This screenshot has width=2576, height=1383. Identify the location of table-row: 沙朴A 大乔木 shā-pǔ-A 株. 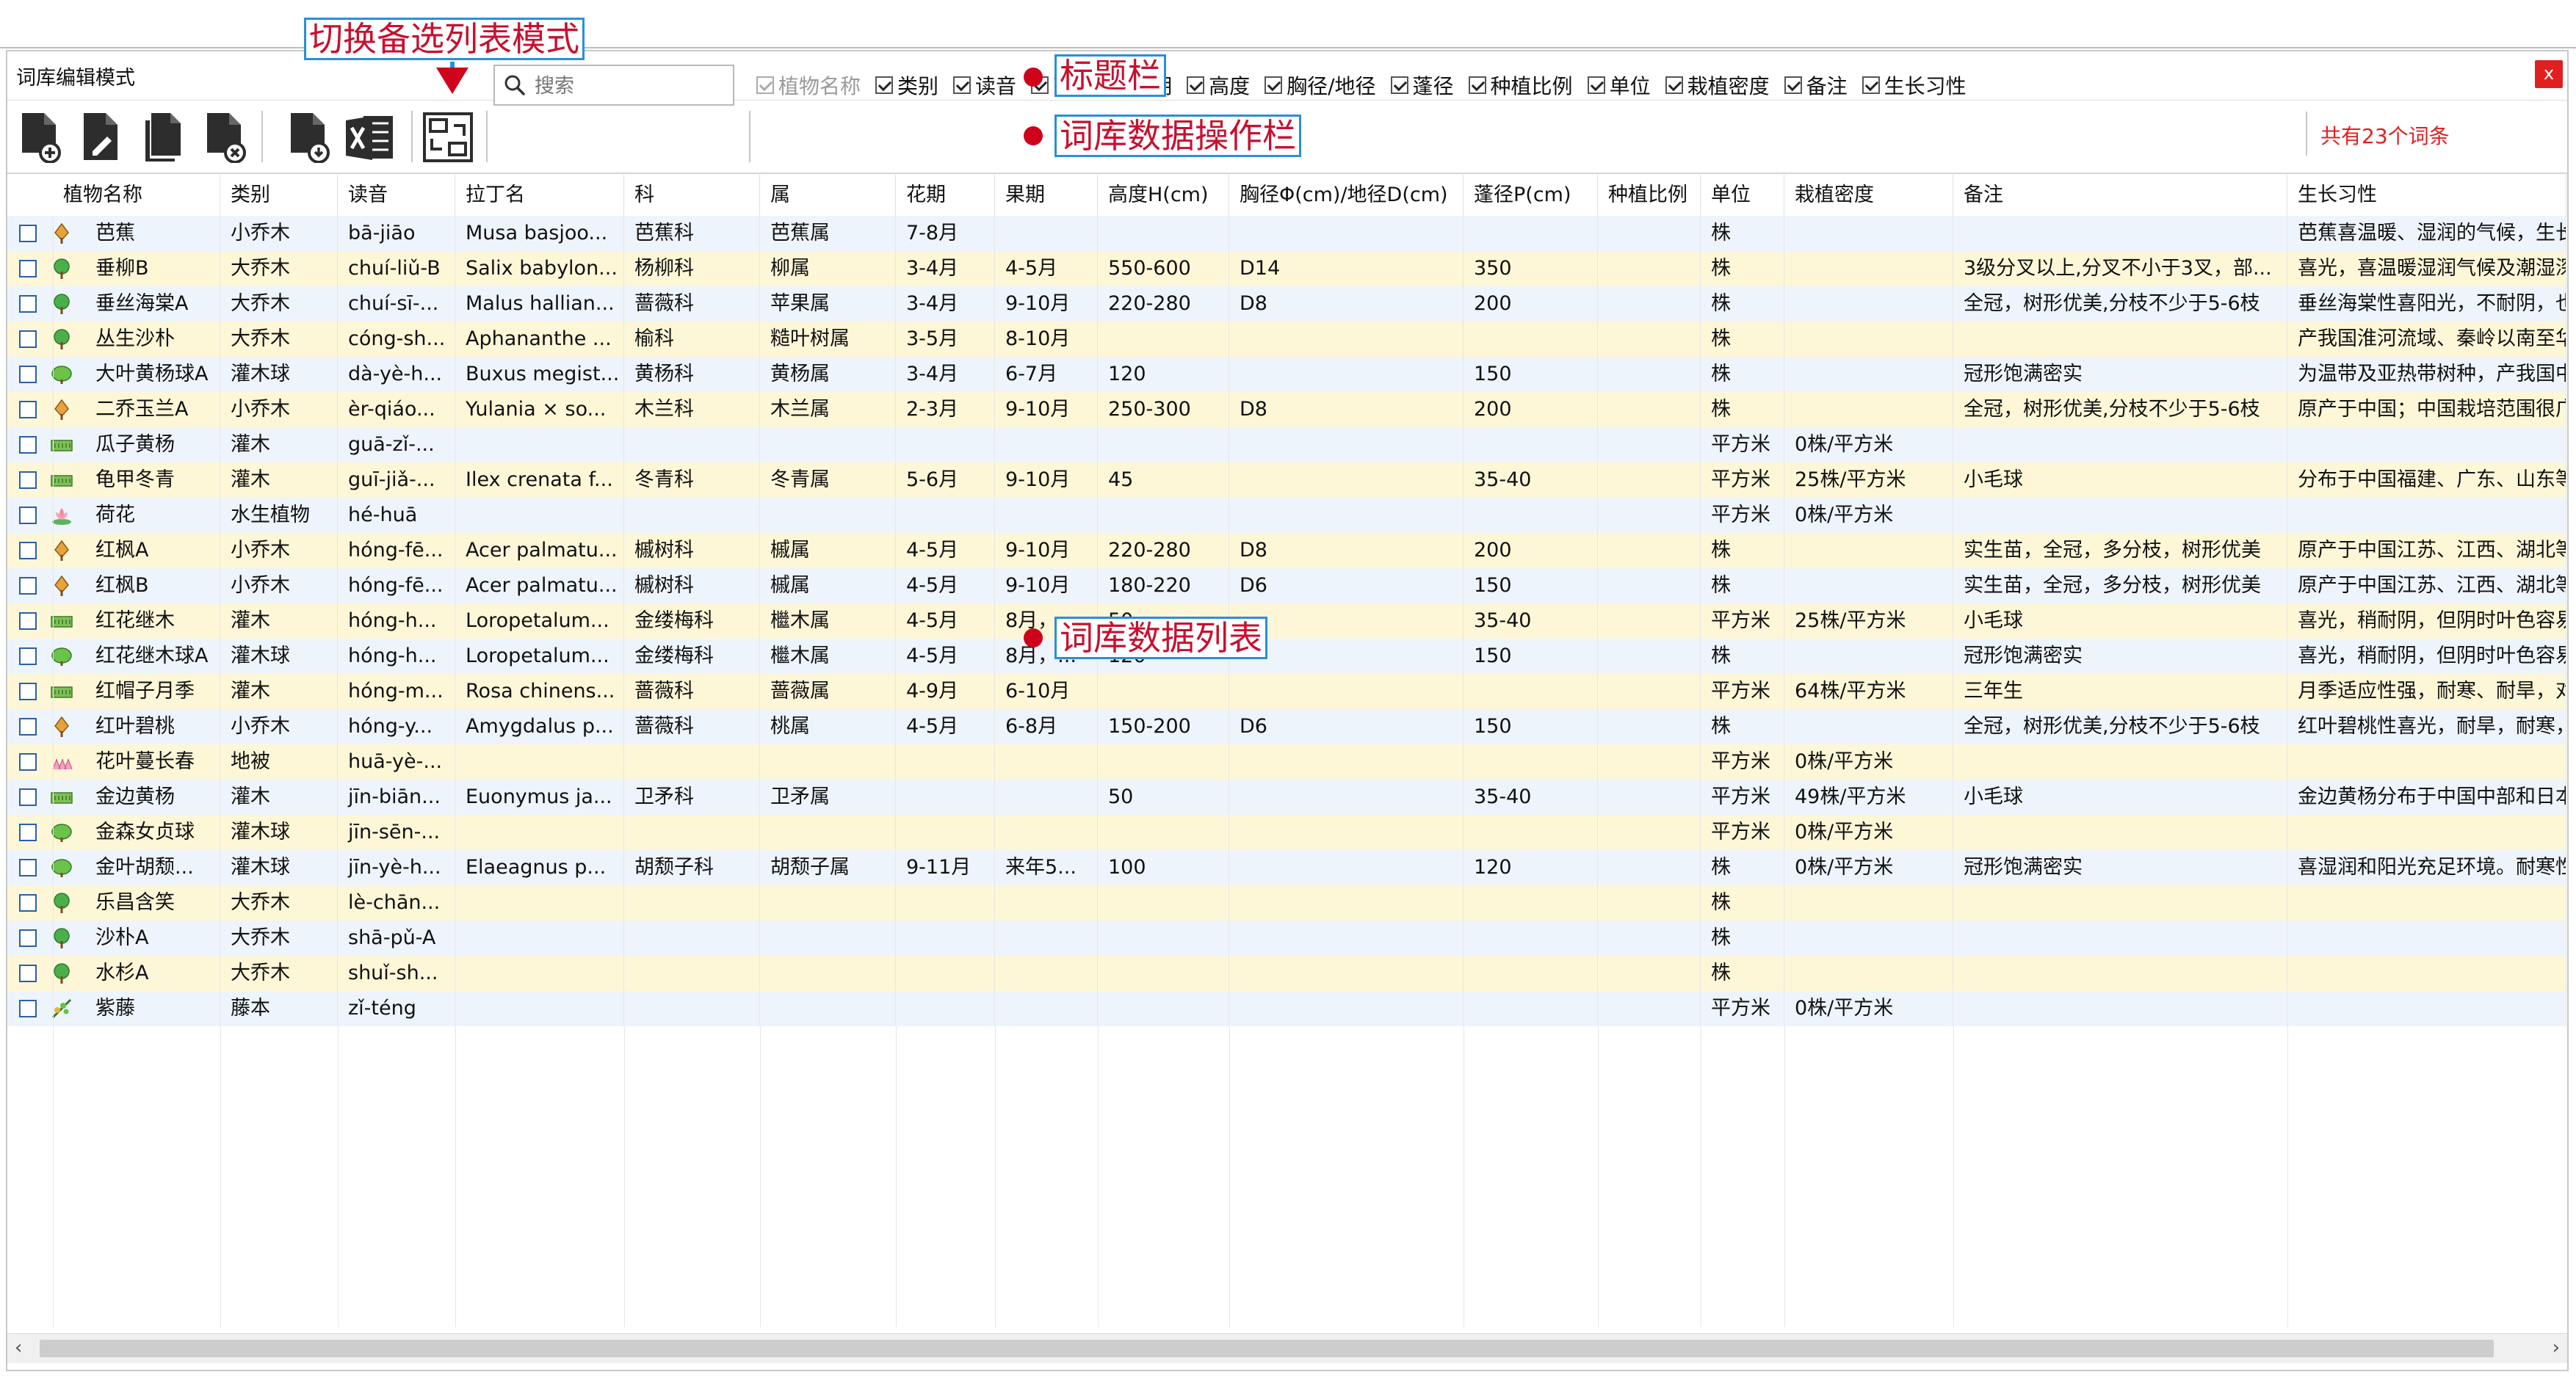
(1286, 938).